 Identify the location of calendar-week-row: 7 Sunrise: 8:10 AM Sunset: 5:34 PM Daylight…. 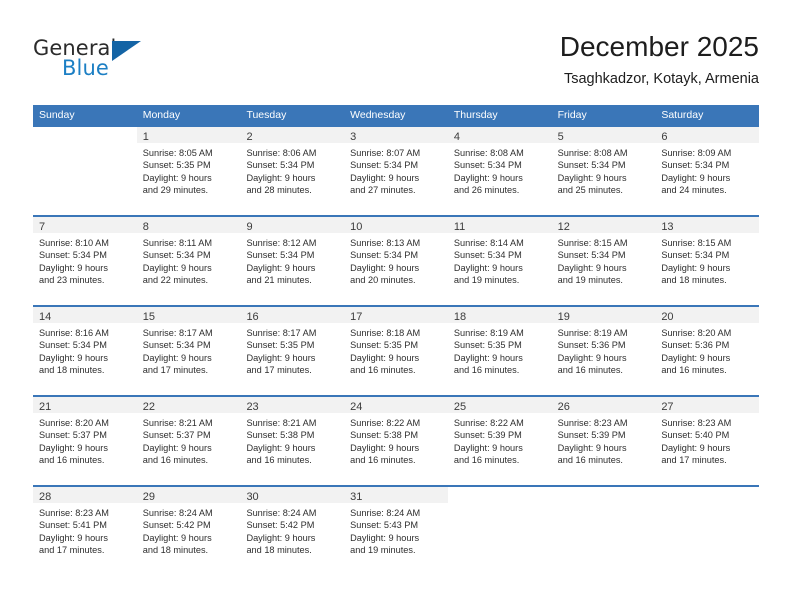
(396, 260).